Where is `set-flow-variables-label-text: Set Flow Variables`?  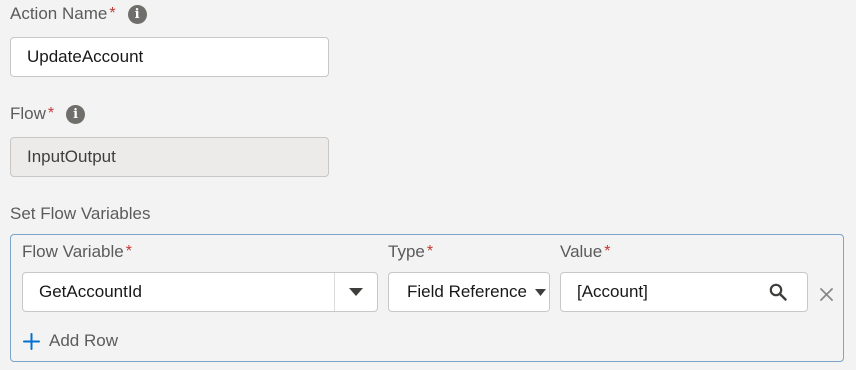 set-flow-variables-label-text: Set Flow Variables is located at coordinates (80, 213).